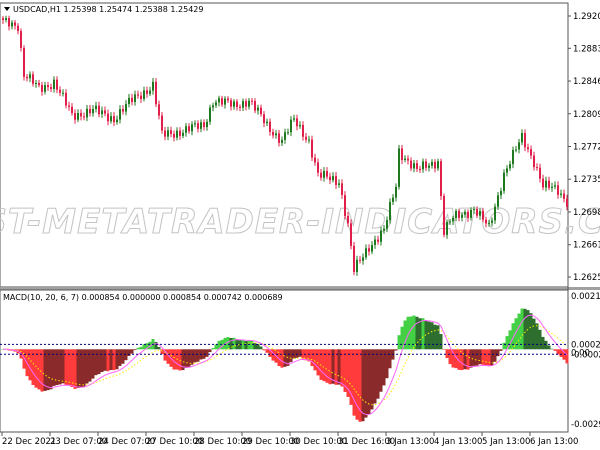 The image size is (600, 450). What do you see at coordinates (585, 425) in the screenshot?
I see `macd-axis-label: -0.002996` at bounding box center [585, 425].